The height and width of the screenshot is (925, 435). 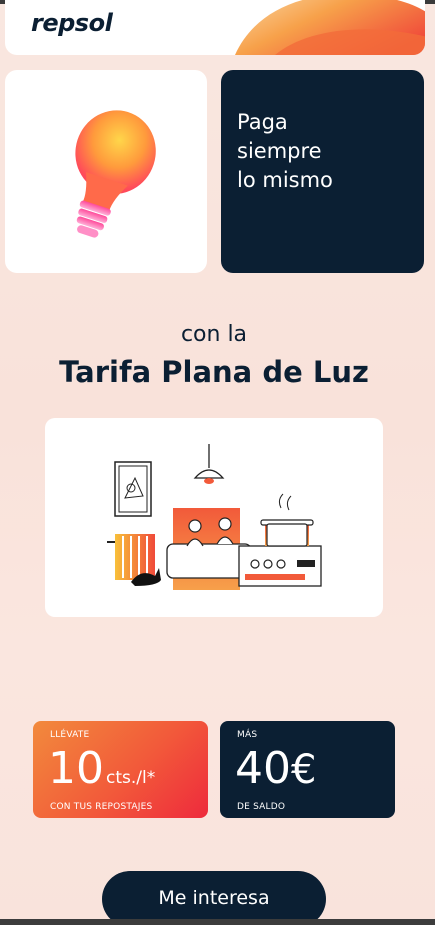 What do you see at coordinates (214, 372) in the screenshot?
I see `page-title: Tarifa Plana de Luz` at bounding box center [214, 372].